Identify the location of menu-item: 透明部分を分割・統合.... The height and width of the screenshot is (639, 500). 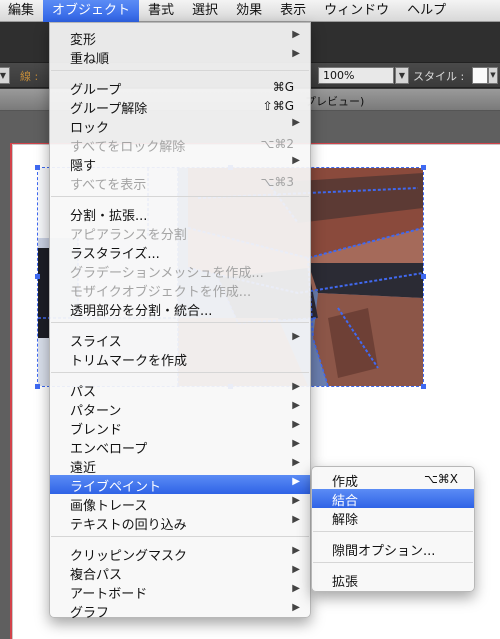
(180, 309).